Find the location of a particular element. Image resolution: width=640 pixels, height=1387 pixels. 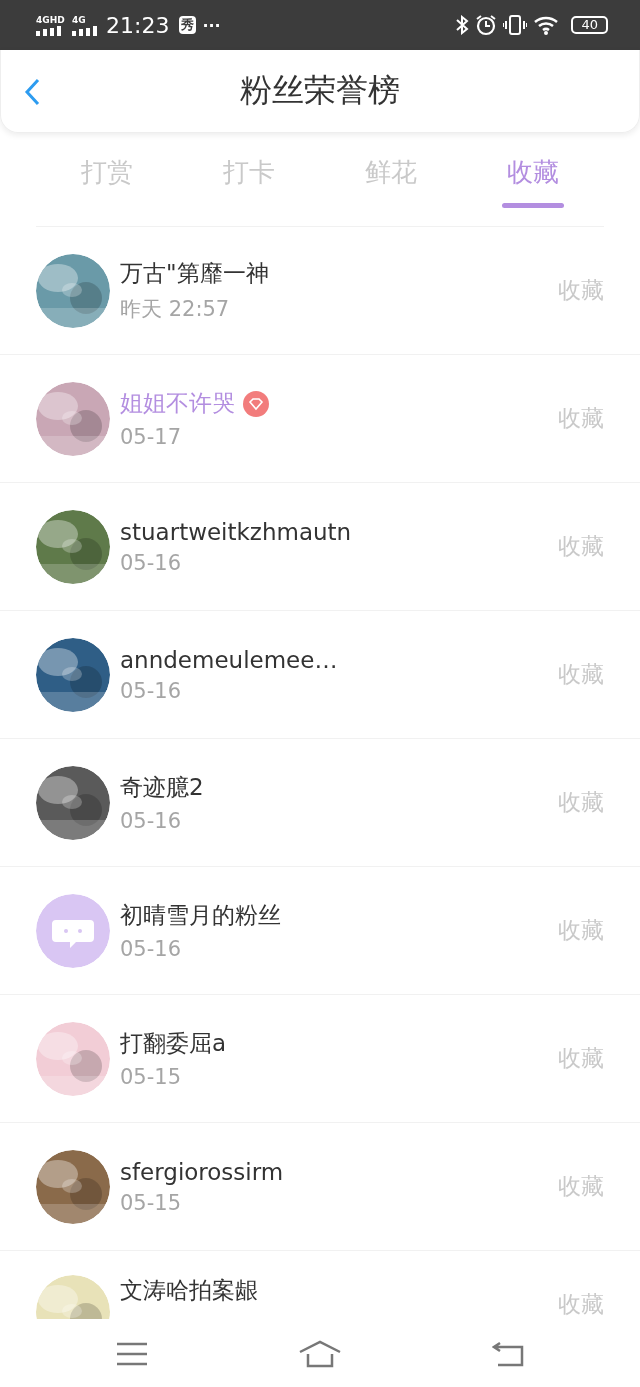

diamond-badge-icon is located at coordinates (256, 403).